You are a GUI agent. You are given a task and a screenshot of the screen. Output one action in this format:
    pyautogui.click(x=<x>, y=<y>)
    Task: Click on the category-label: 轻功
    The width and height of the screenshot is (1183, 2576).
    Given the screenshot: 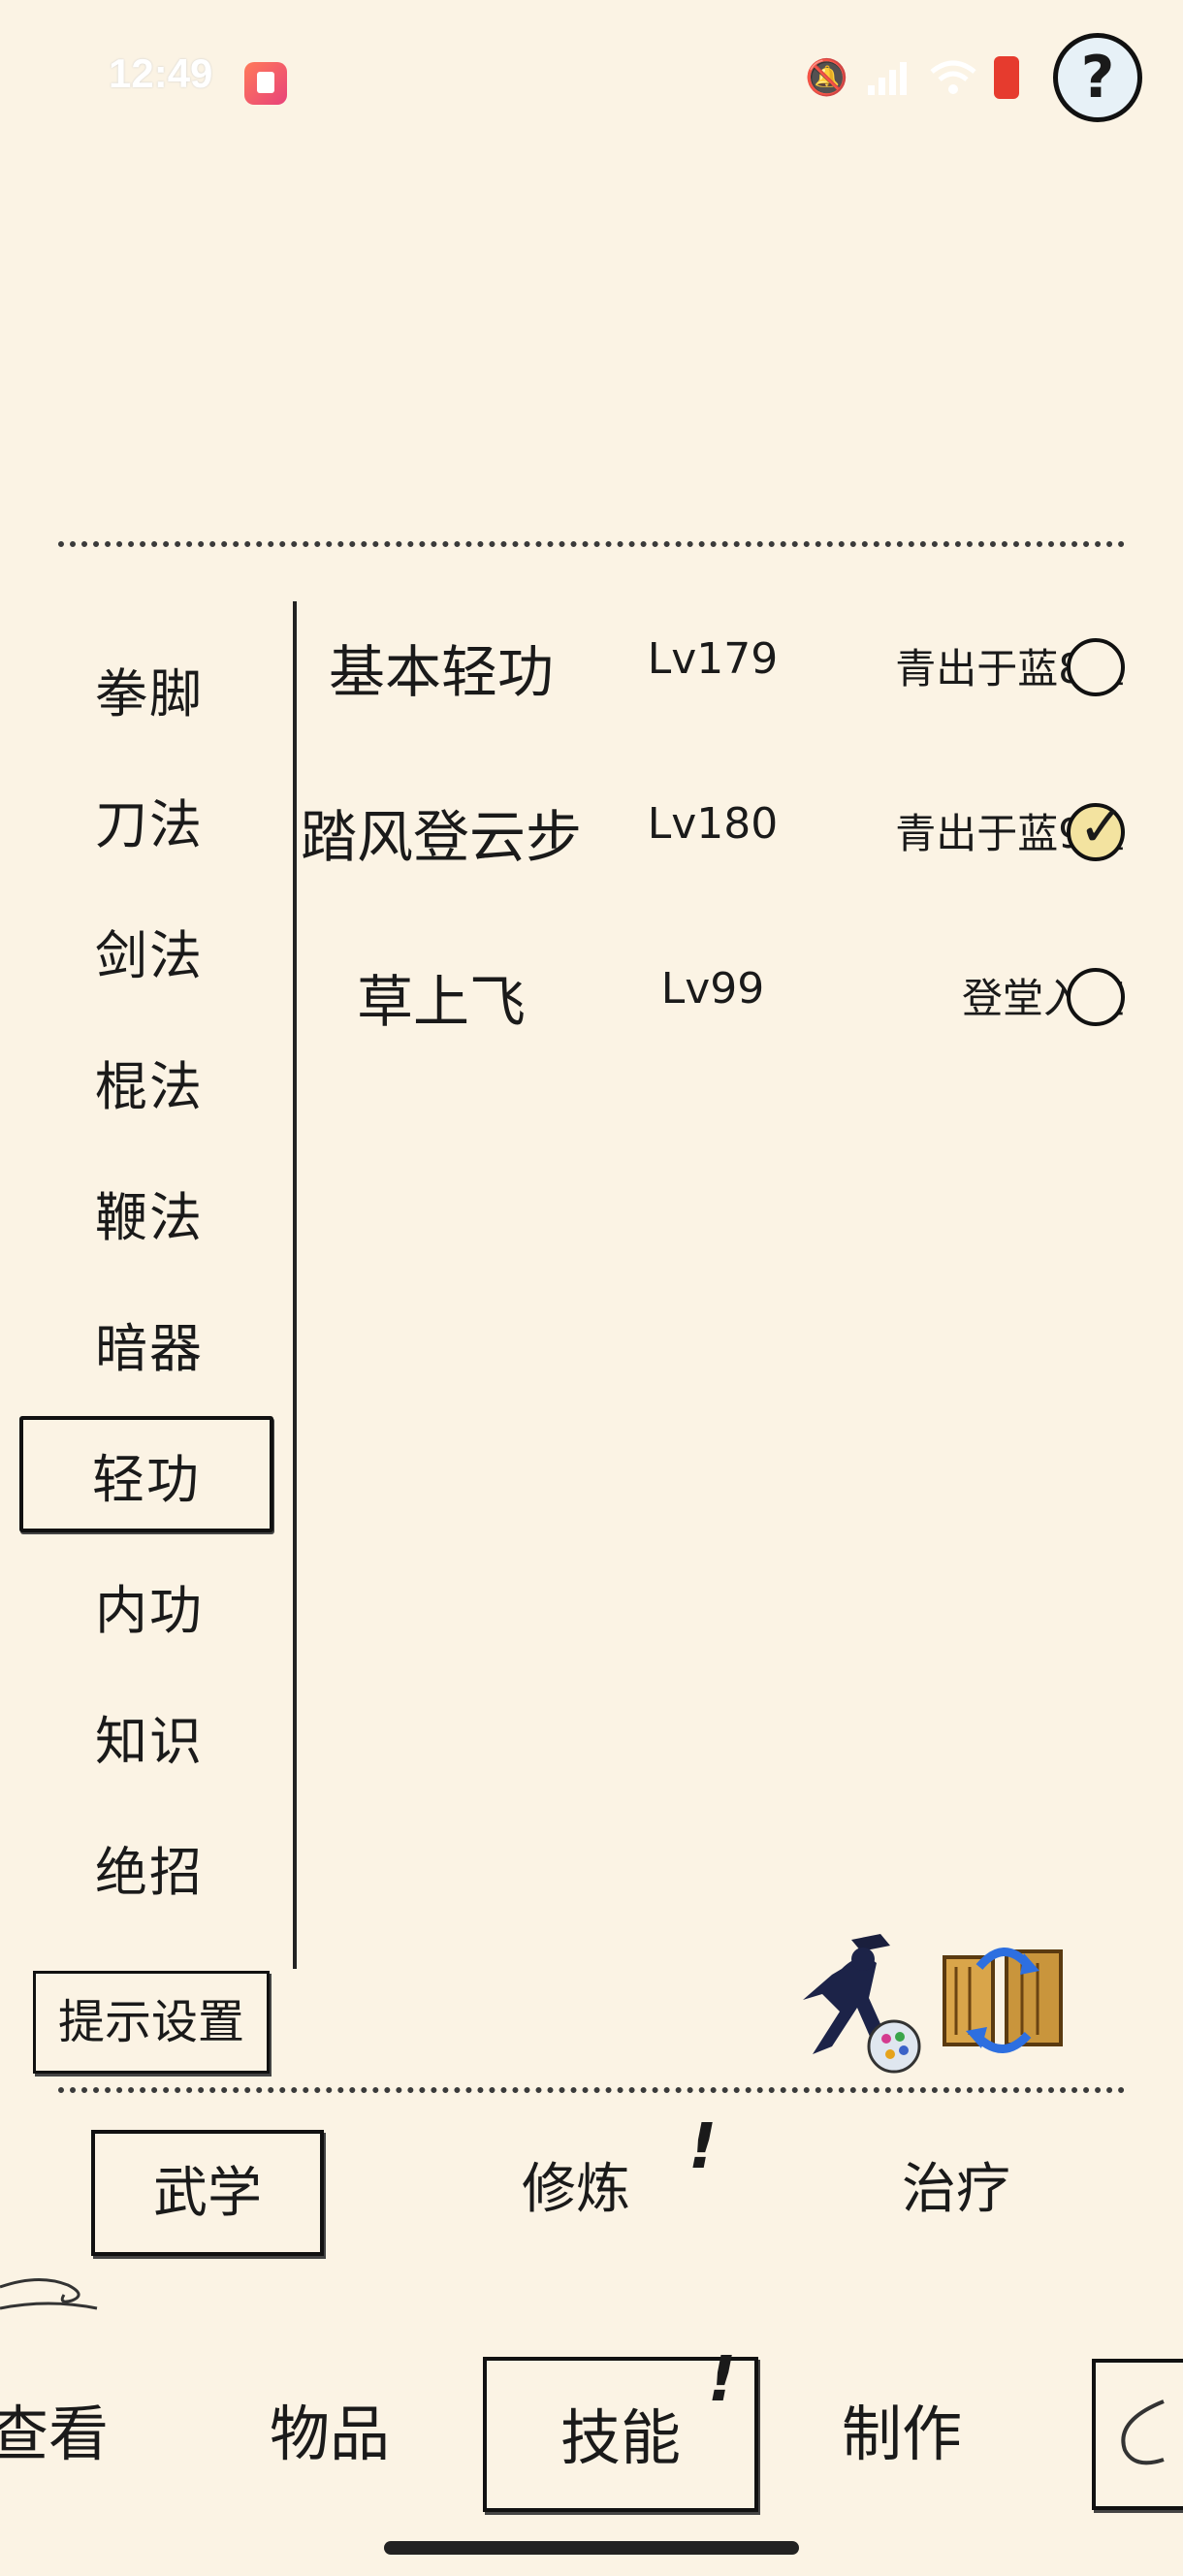 What is the action you would take?
    pyautogui.click(x=146, y=1479)
    